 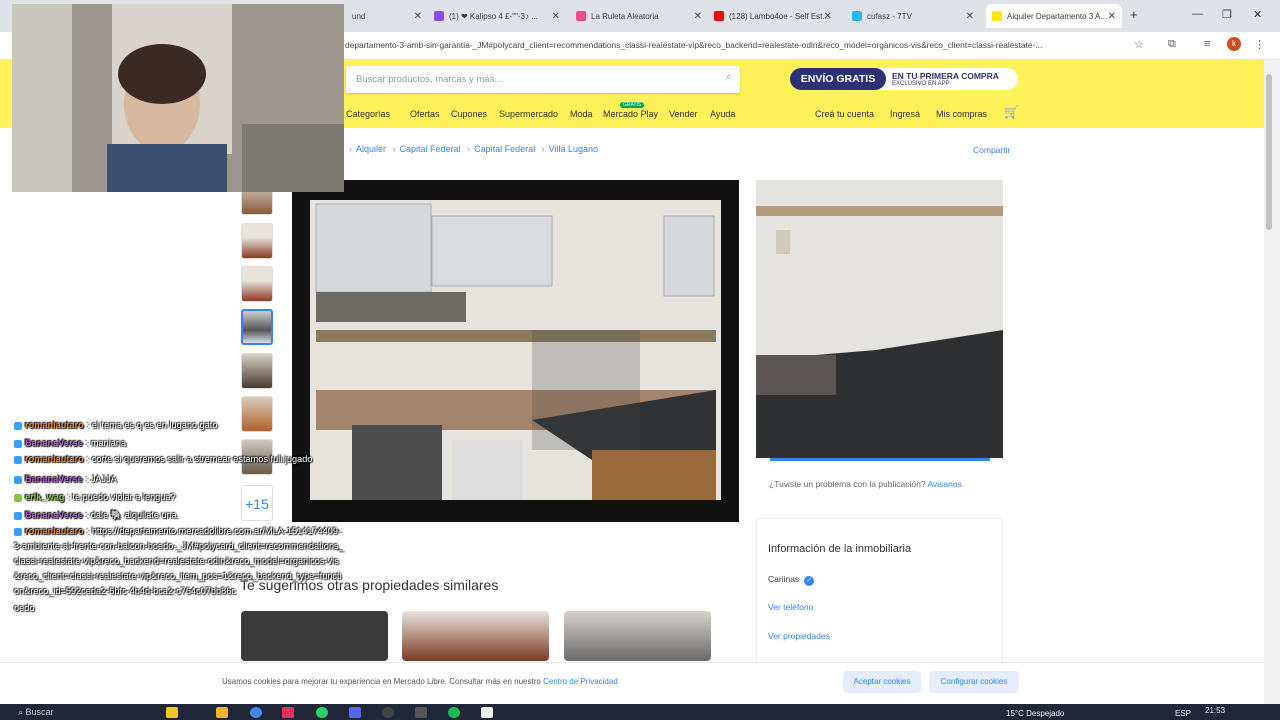 I want to click on tab-label: cufasz - 7TV, so click(x=889, y=16).